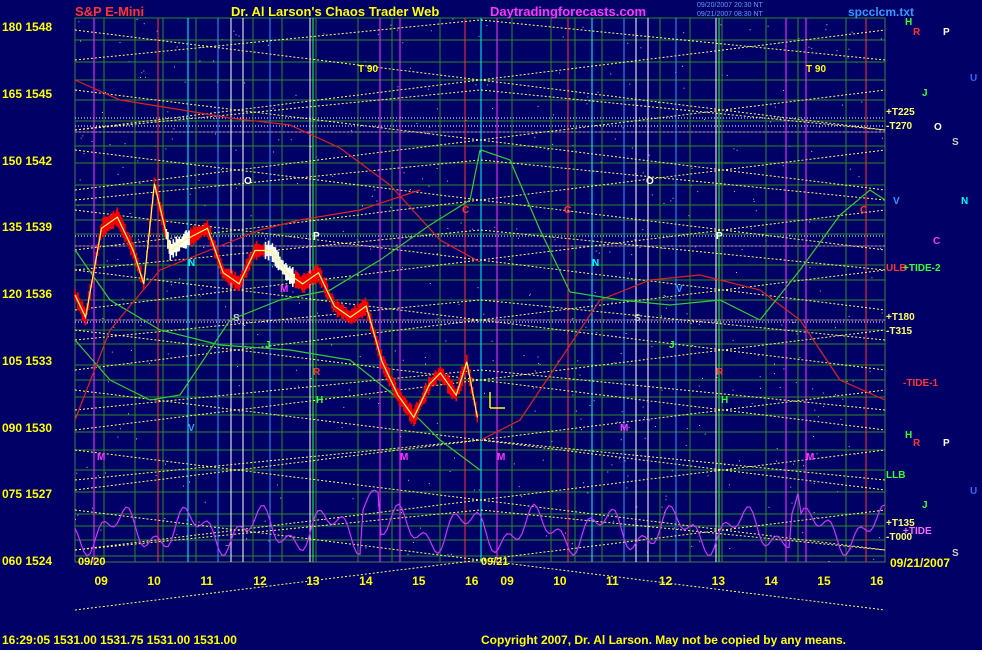 Image resolution: width=982 pixels, height=650 pixels. I want to click on x-axis-tick-label: 13, so click(718, 581).